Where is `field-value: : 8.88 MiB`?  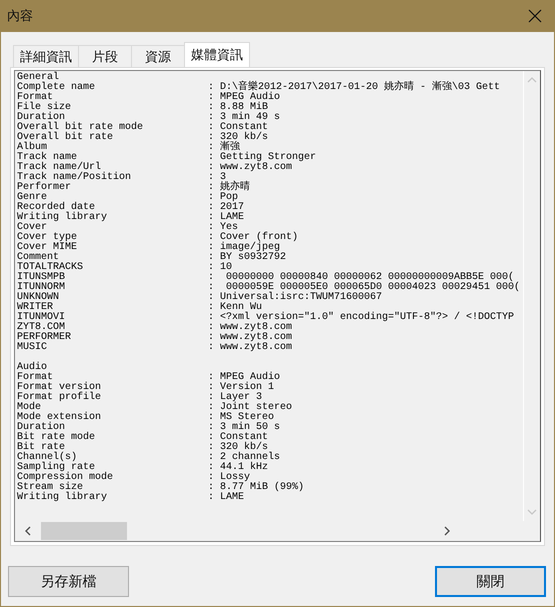 field-value: : 8.88 MiB is located at coordinates (238, 108).